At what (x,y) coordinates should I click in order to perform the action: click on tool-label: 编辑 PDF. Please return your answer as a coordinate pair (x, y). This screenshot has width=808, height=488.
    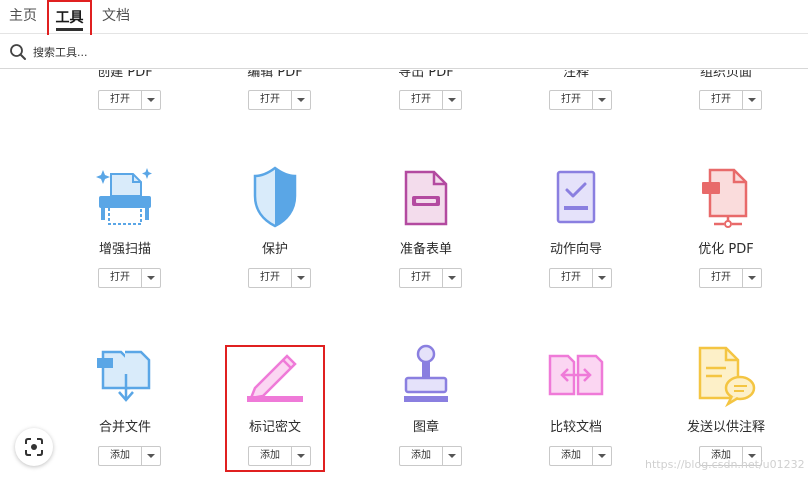
    Looking at the image, I should click on (275, 75).